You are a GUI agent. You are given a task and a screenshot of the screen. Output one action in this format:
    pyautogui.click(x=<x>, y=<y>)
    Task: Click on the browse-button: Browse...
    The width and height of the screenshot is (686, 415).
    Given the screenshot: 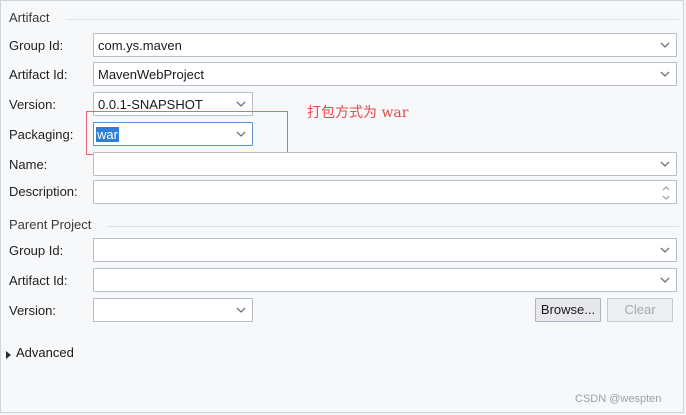 What is the action you would take?
    pyautogui.click(x=568, y=310)
    